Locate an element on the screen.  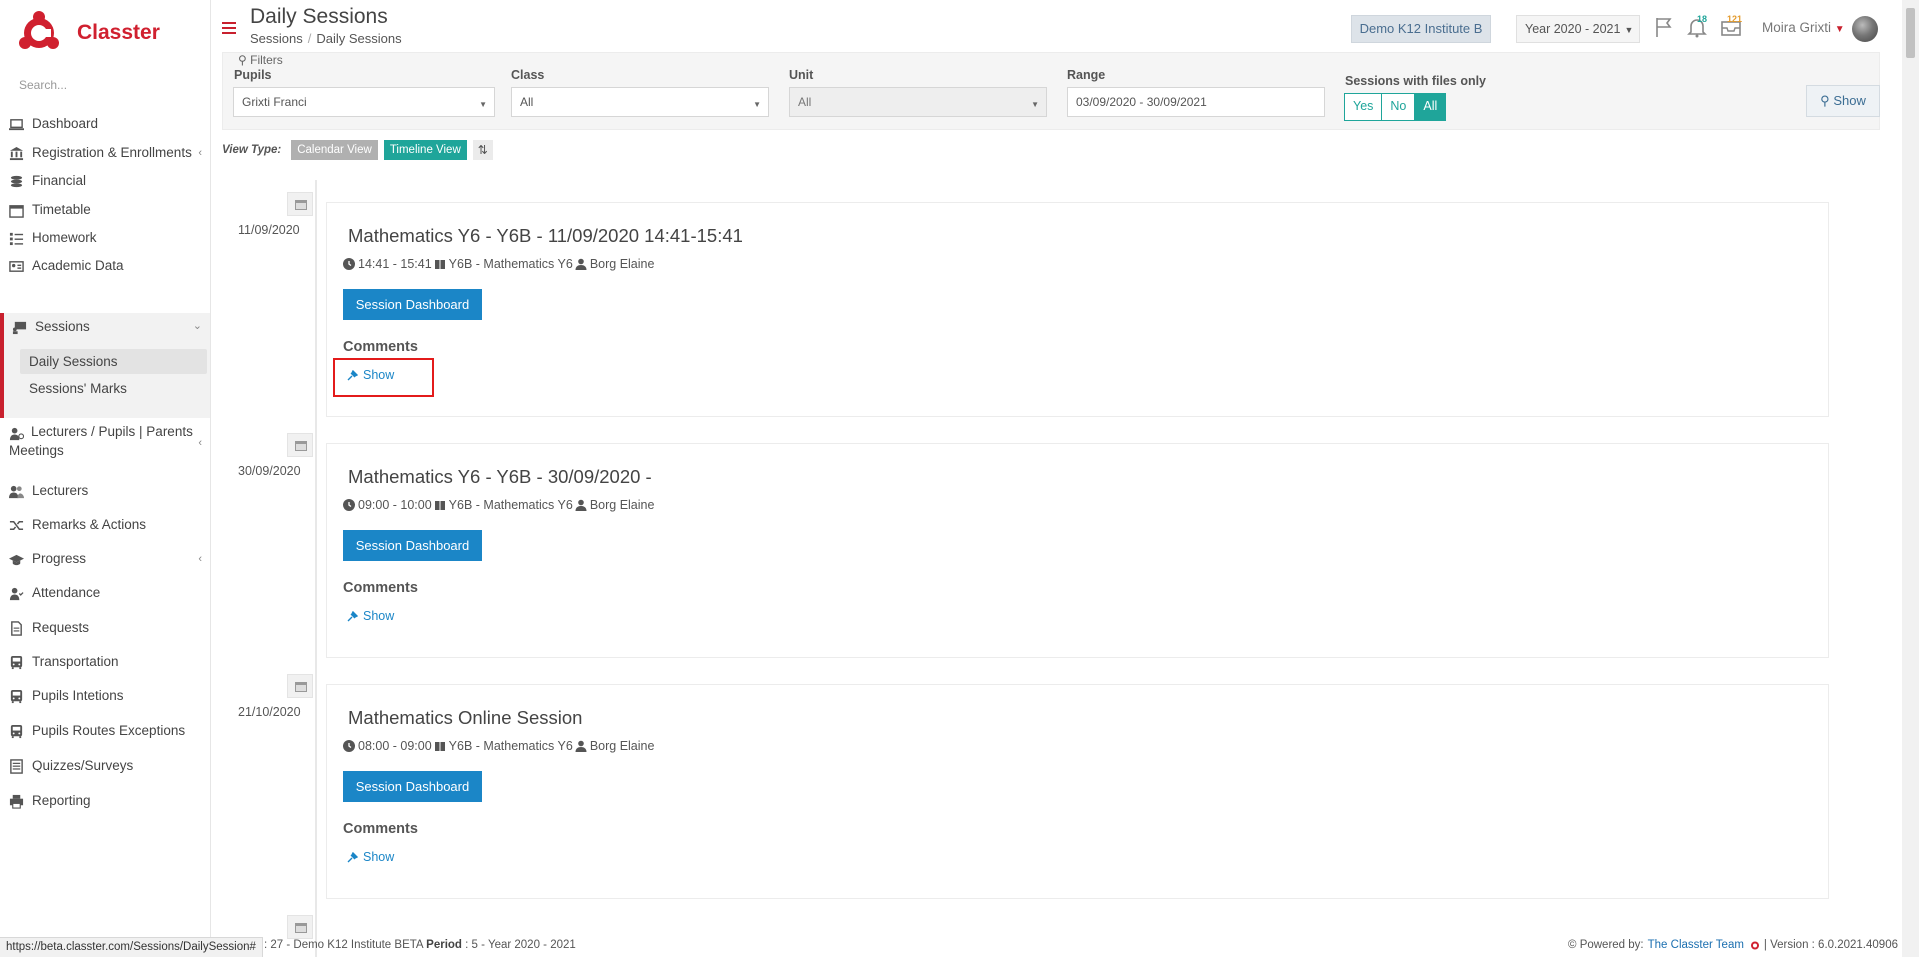
timeline-calendar-icon is located at coordinates (300, 927).